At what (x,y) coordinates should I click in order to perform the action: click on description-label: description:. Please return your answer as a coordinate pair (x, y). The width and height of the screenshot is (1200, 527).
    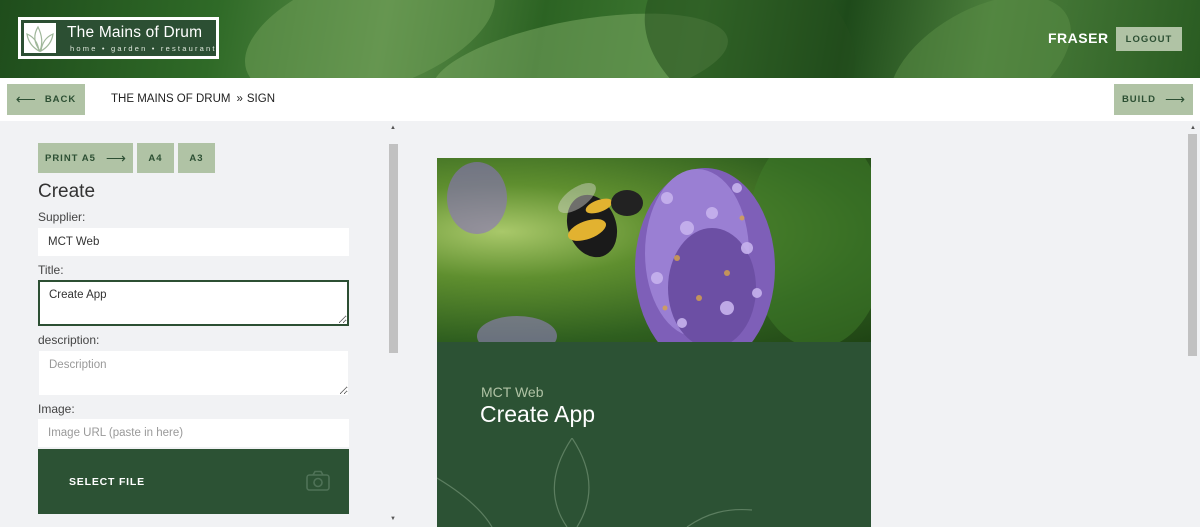
    Looking at the image, I should click on (69, 340).